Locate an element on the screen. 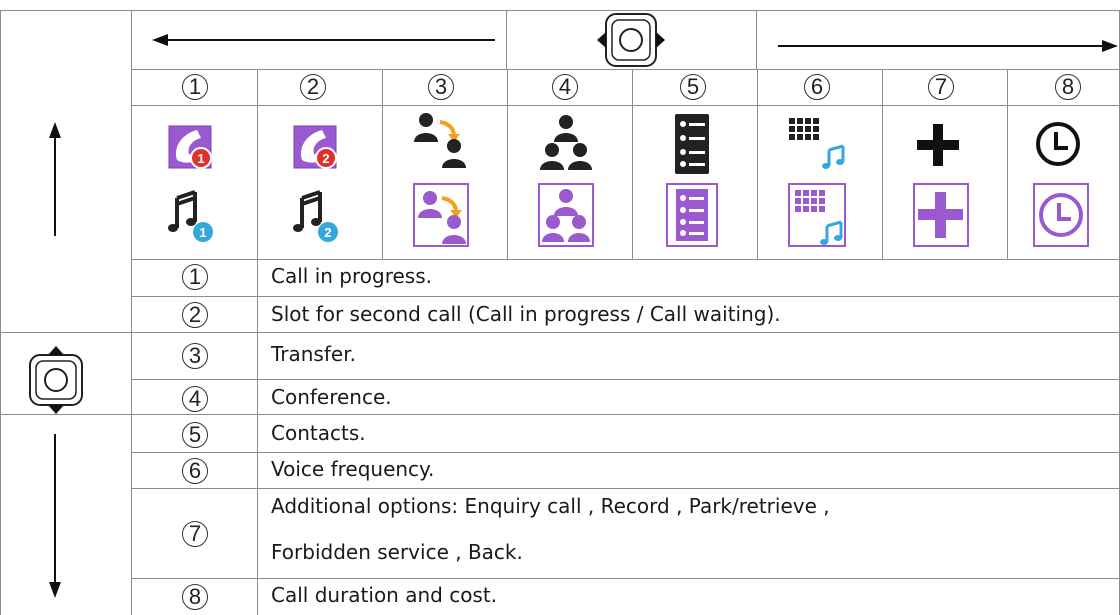 This screenshot has width=1120, height=615. navigator-left-right-icon is located at coordinates (631, 40).